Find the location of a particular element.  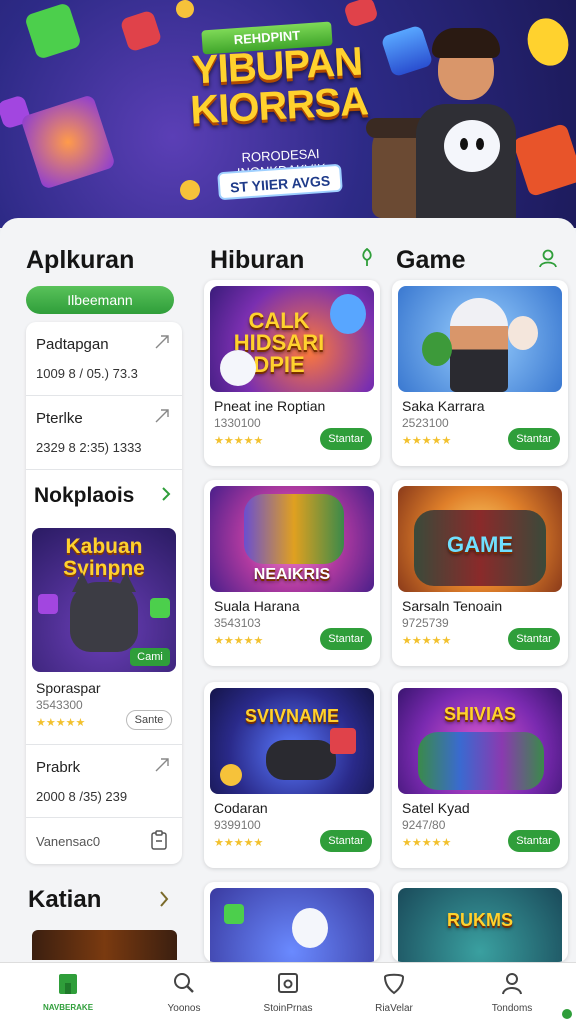

featured-image-title: Kabuan Syinpne is located at coordinates (104, 557).